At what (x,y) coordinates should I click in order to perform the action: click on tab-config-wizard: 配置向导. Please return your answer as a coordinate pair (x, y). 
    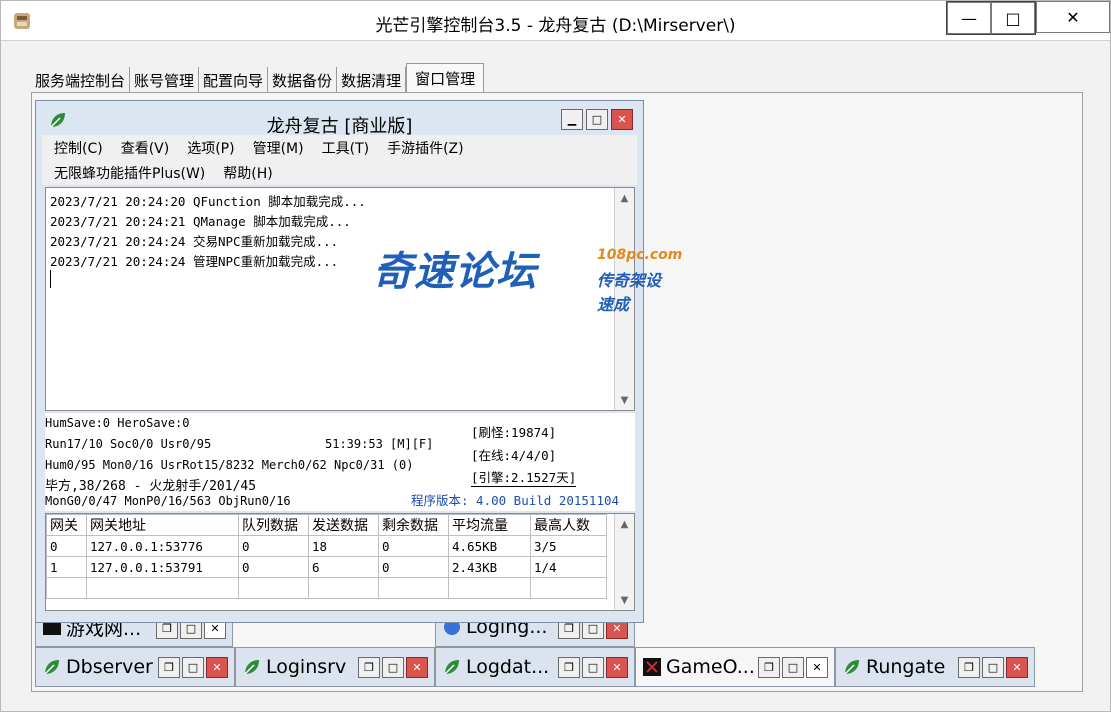
    Looking at the image, I should click on (234, 80).